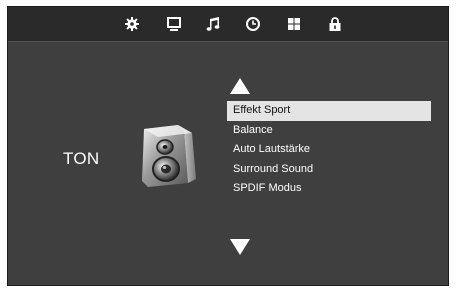 The height and width of the screenshot is (292, 456). I want to click on lock-icon, so click(335, 24).